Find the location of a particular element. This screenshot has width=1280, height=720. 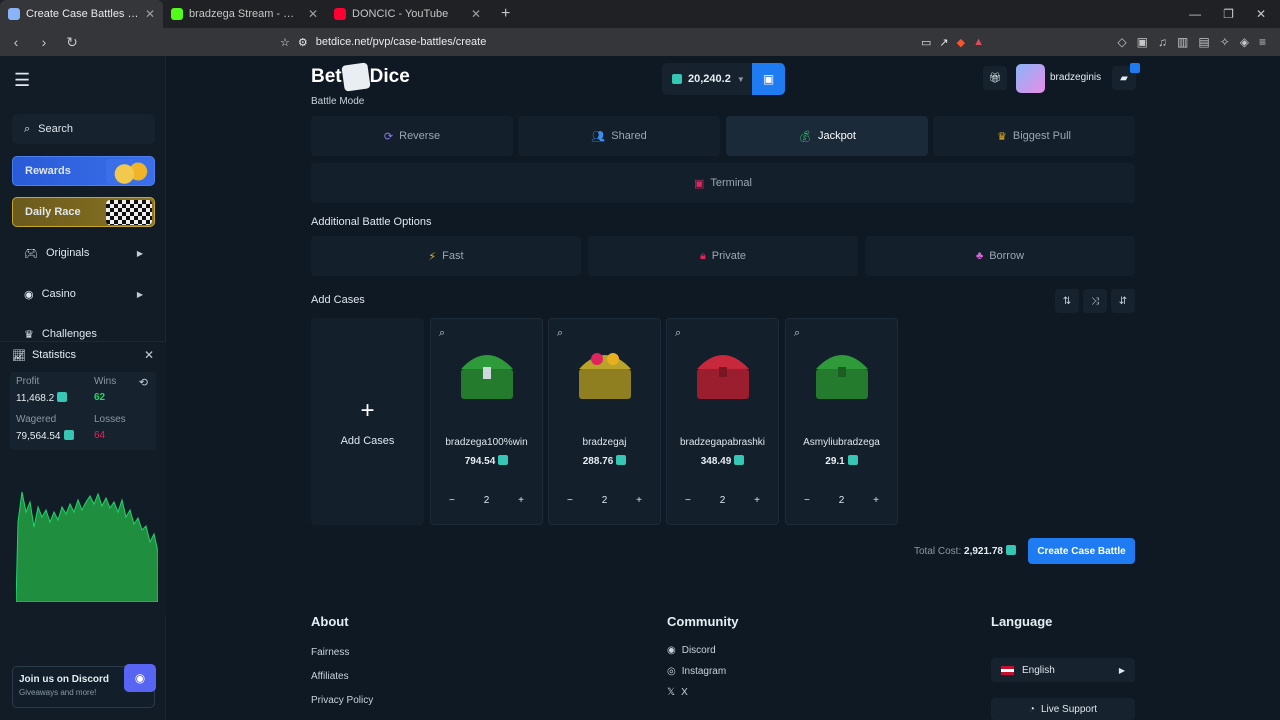

minimize-icon: — is located at coordinates (1195, 14).